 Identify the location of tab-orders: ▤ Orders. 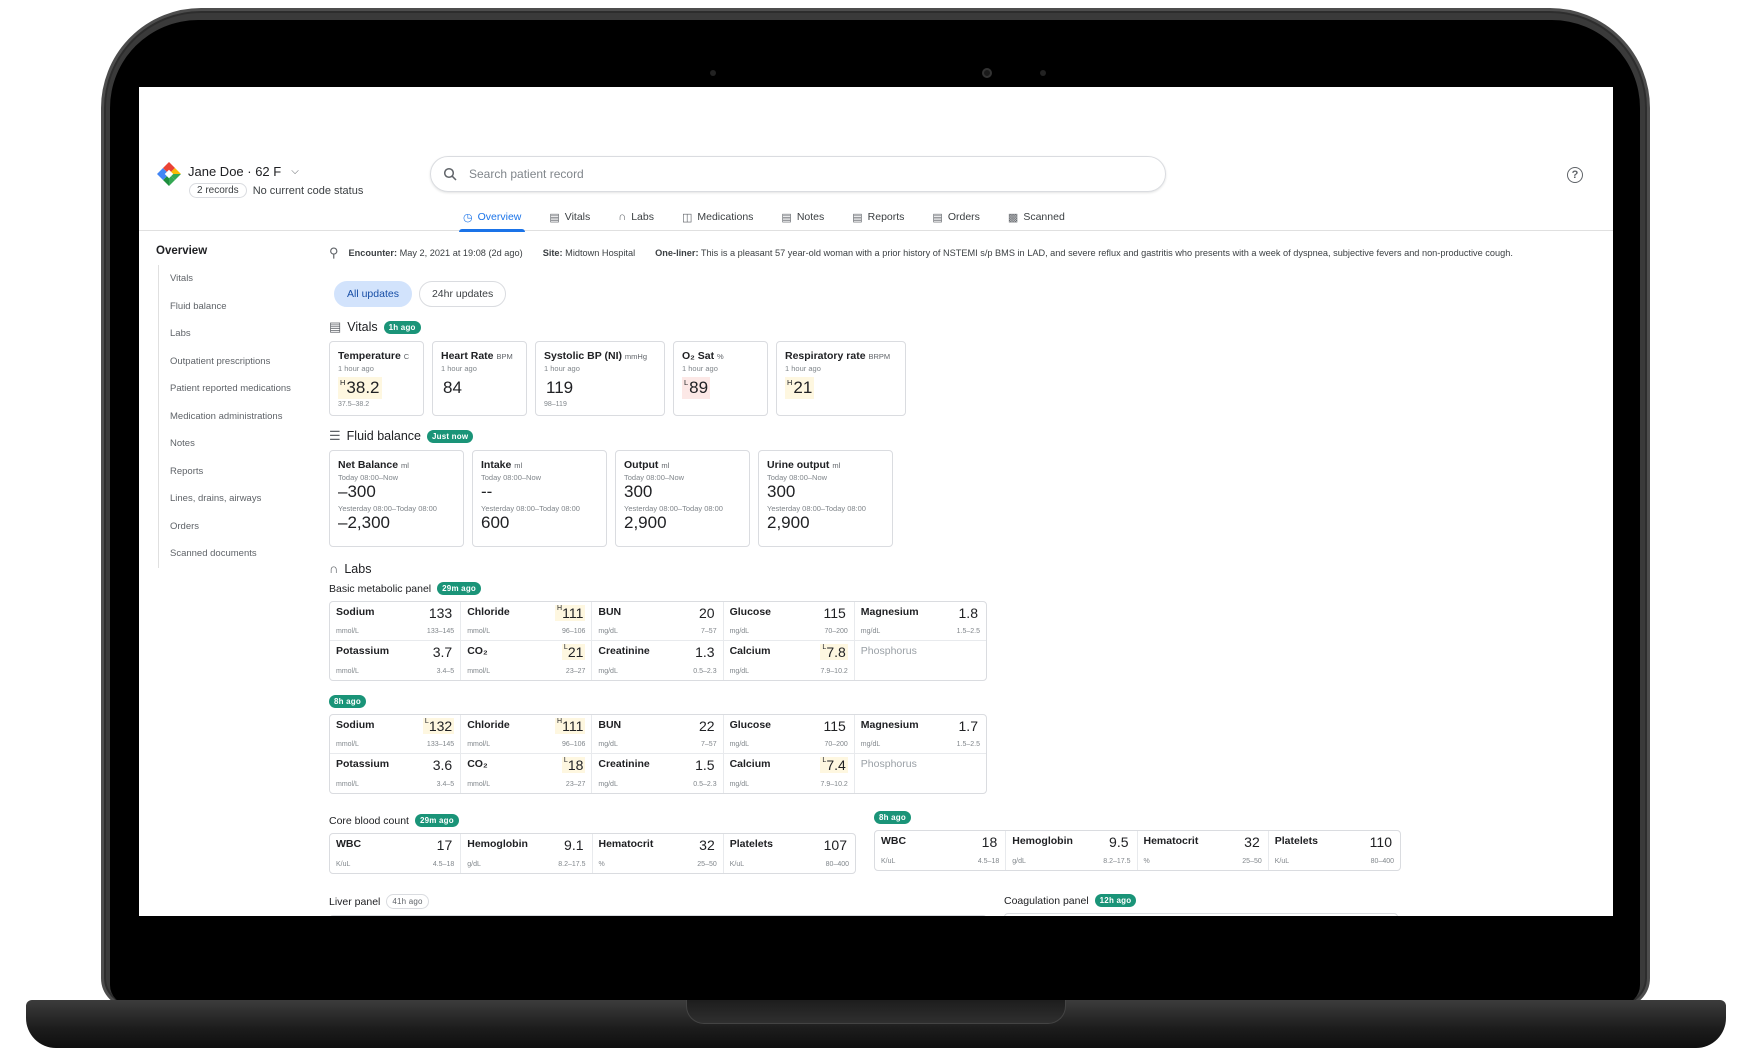
(956, 217).